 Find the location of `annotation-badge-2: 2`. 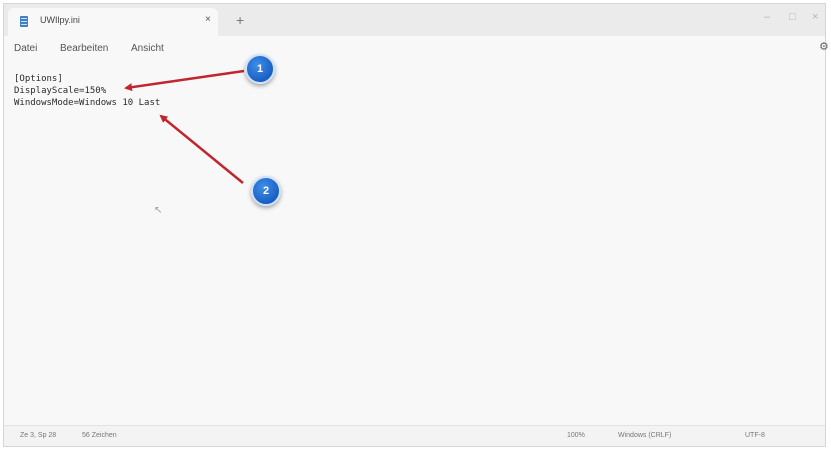

annotation-badge-2: 2 is located at coordinates (266, 191).